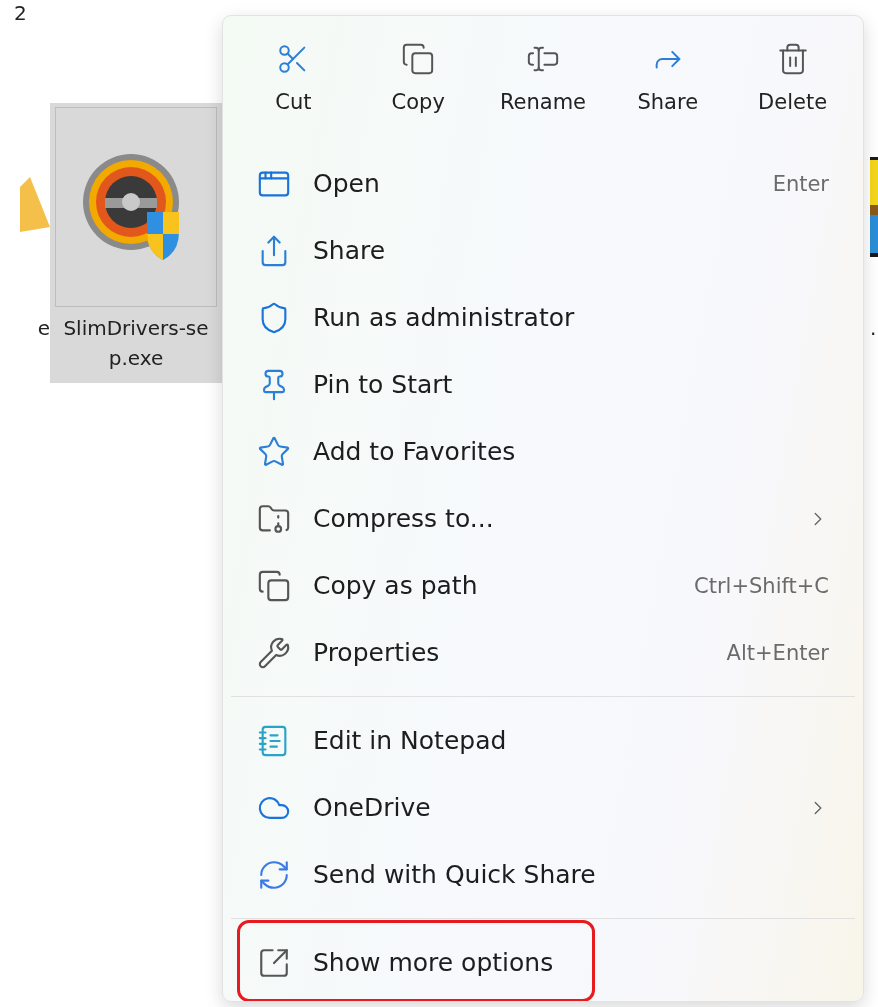 Image resolution: width=878 pixels, height=1007 pixels. I want to click on file-name: ., so click(873, 328).